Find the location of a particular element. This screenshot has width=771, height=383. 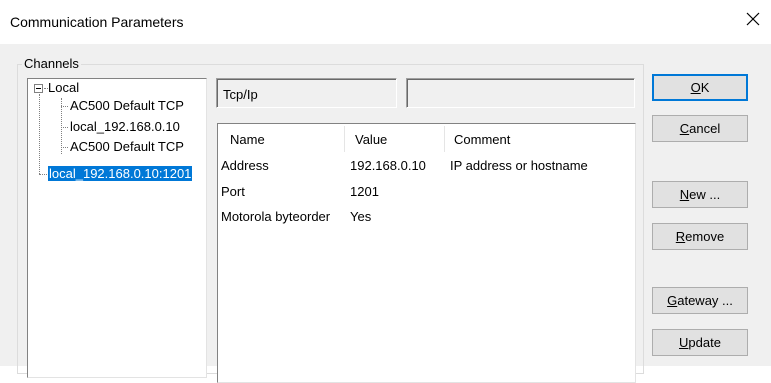

param-name: Motorola byteorder is located at coordinates (275, 216).